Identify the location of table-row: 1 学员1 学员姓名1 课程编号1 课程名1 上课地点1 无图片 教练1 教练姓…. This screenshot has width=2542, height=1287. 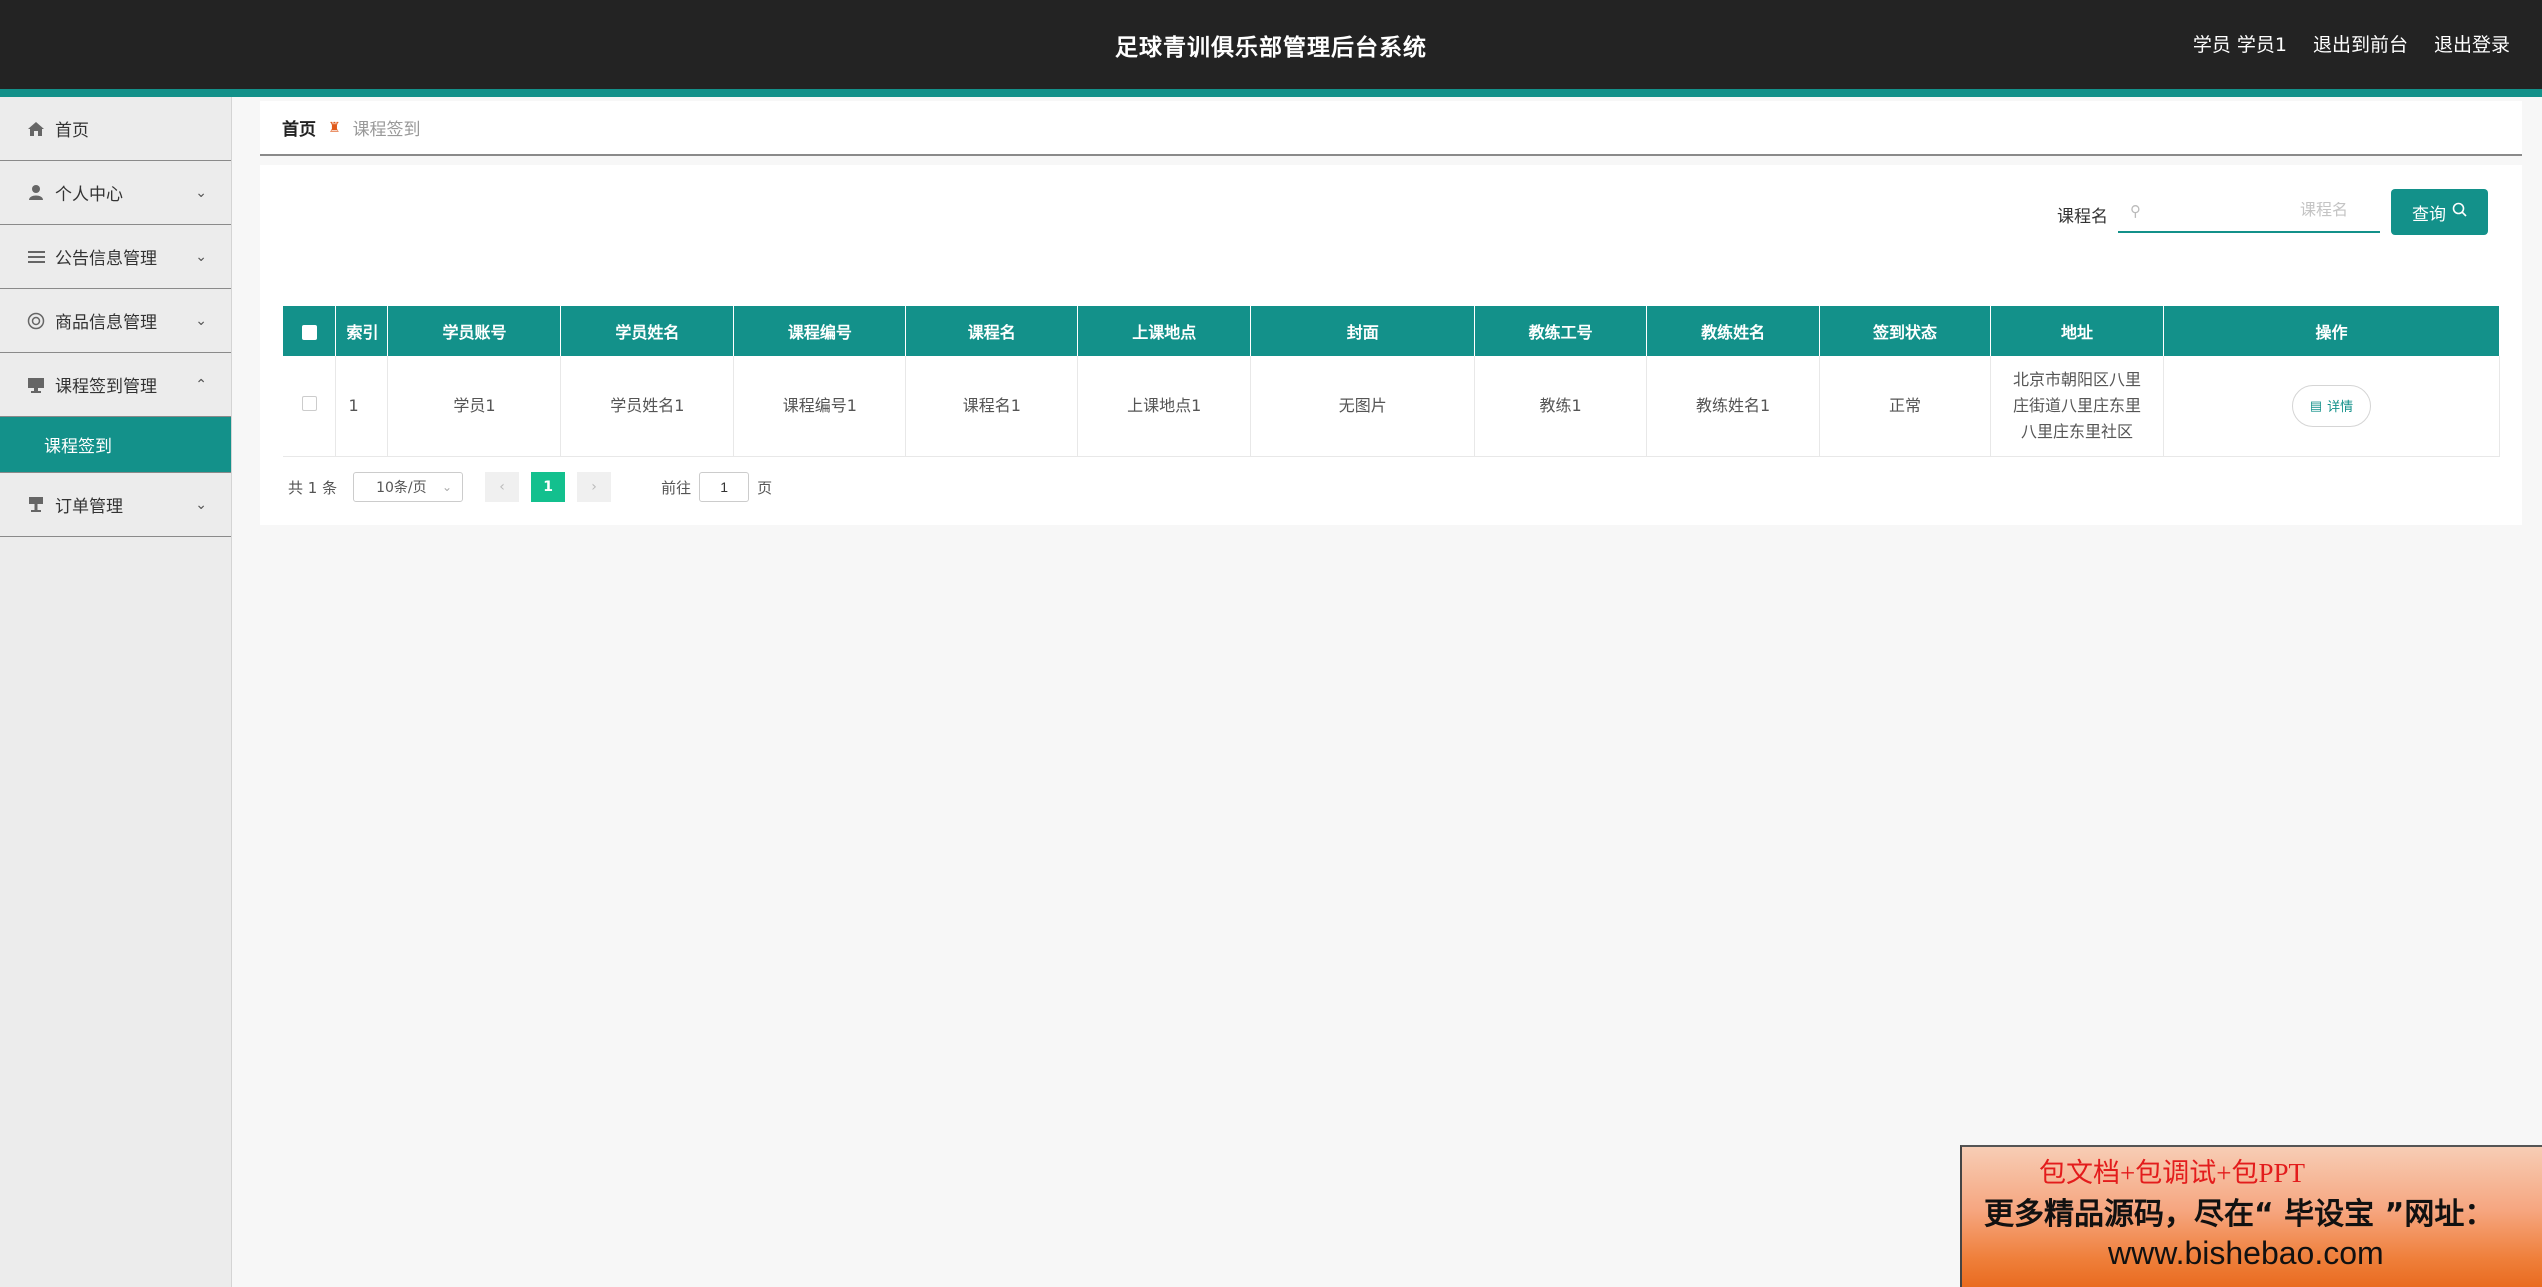
(1392, 406).